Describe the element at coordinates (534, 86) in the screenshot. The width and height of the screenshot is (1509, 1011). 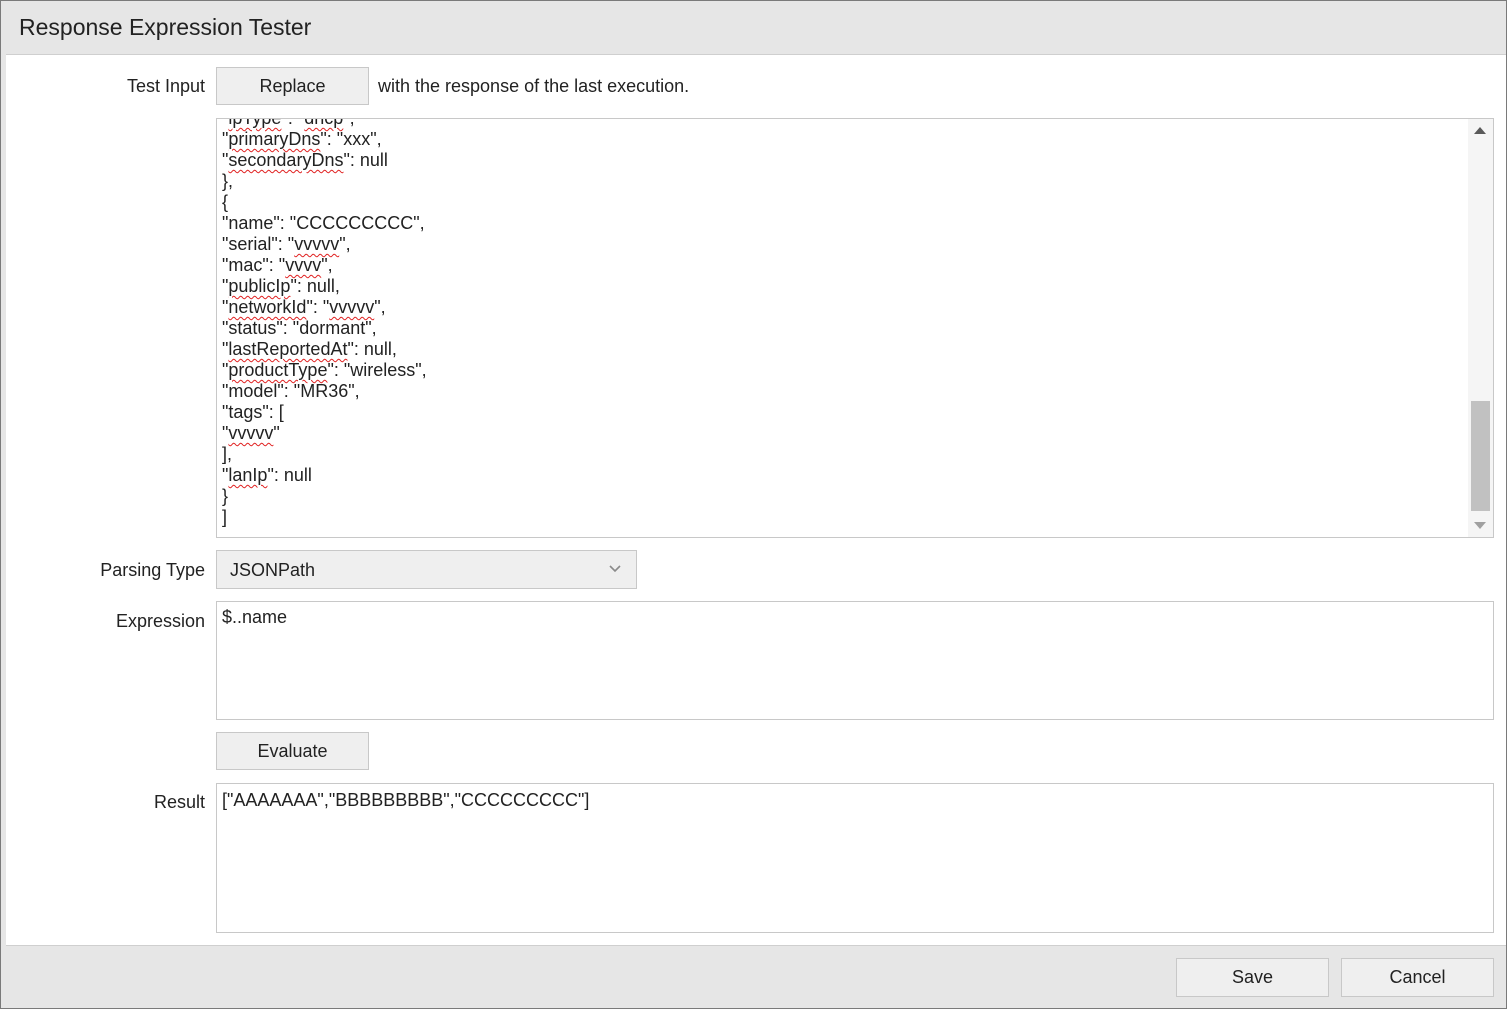
I see `replace-description: with the response of the last execution.` at that location.